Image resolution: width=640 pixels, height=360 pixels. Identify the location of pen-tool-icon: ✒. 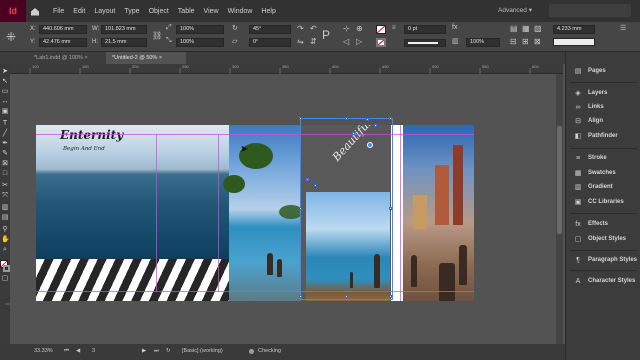
(5, 144).